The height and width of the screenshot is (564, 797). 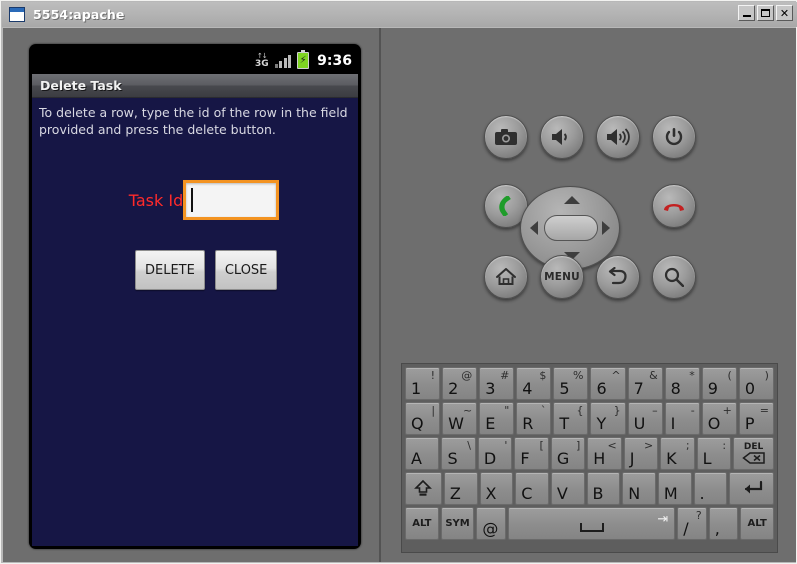 I want to click on key-4: 4 $, so click(x=534, y=383).